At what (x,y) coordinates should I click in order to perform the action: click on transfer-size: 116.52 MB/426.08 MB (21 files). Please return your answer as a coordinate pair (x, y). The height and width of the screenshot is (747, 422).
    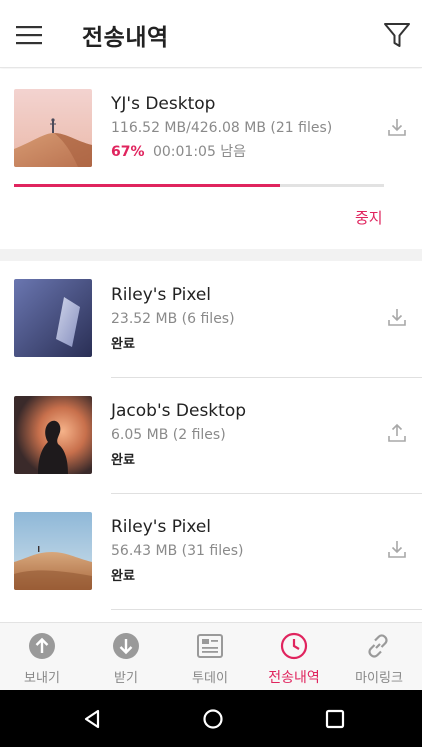
    Looking at the image, I should click on (222, 128).